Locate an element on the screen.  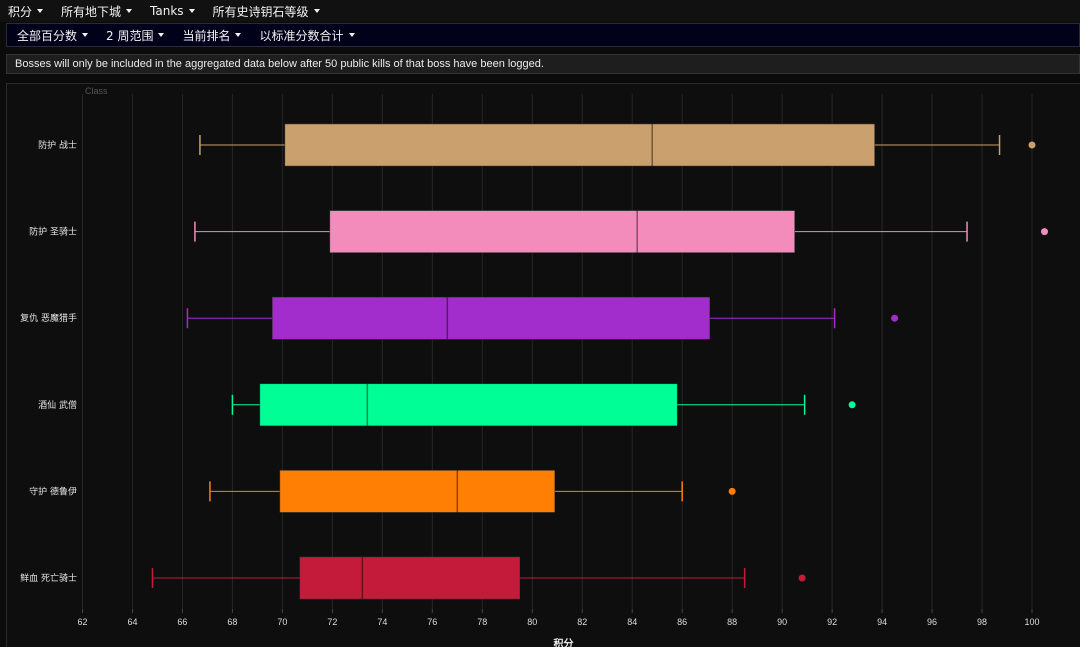
category-label: 鲜血 死亡骑士 is located at coordinates (48, 578).